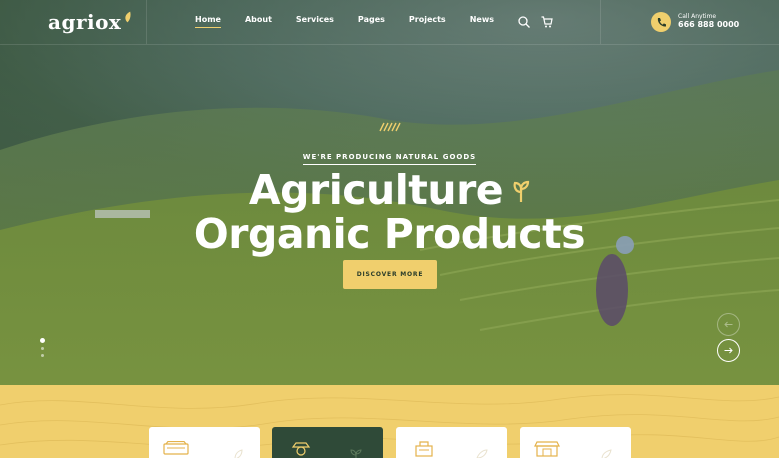 The height and width of the screenshot is (458, 779). Describe the element at coordinates (709, 24) in the screenshot. I see `phone-number: 666 888 0000` at that location.